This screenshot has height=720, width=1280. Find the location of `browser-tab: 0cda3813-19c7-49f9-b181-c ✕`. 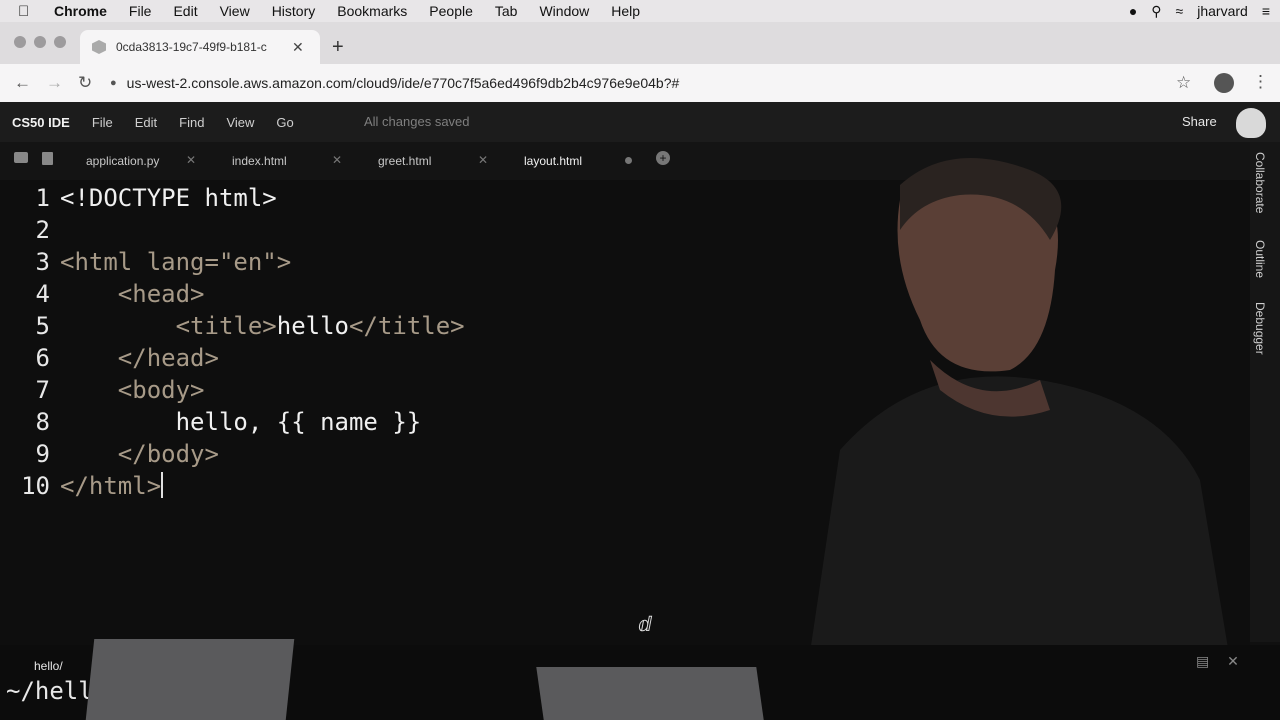

browser-tab: 0cda3813-19c7-49f9-b181-c ✕ is located at coordinates (200, 47).